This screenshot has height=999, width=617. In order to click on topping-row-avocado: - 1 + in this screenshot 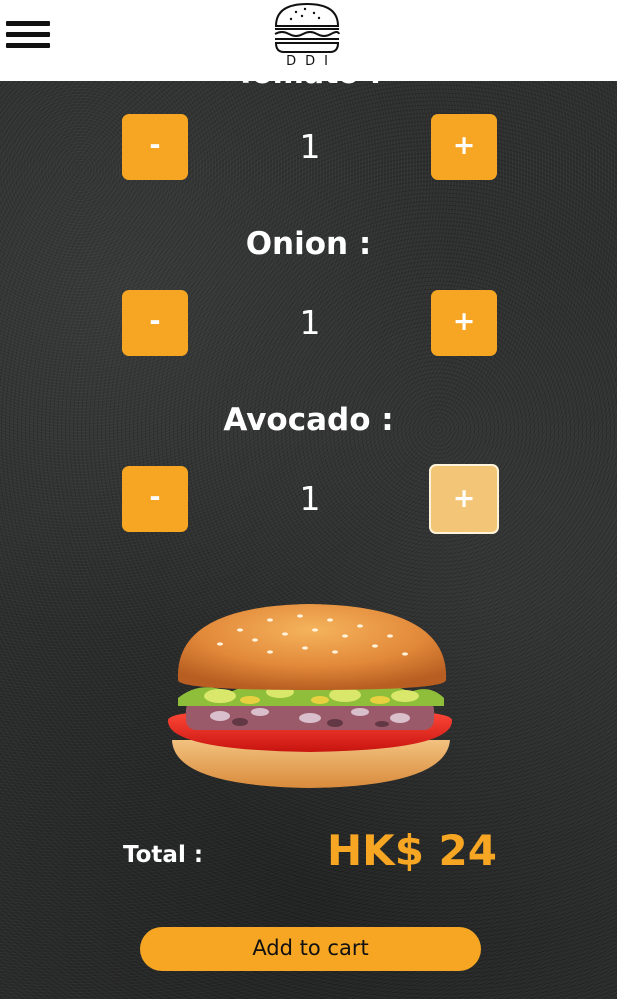, I will do `click(308, 499)`.